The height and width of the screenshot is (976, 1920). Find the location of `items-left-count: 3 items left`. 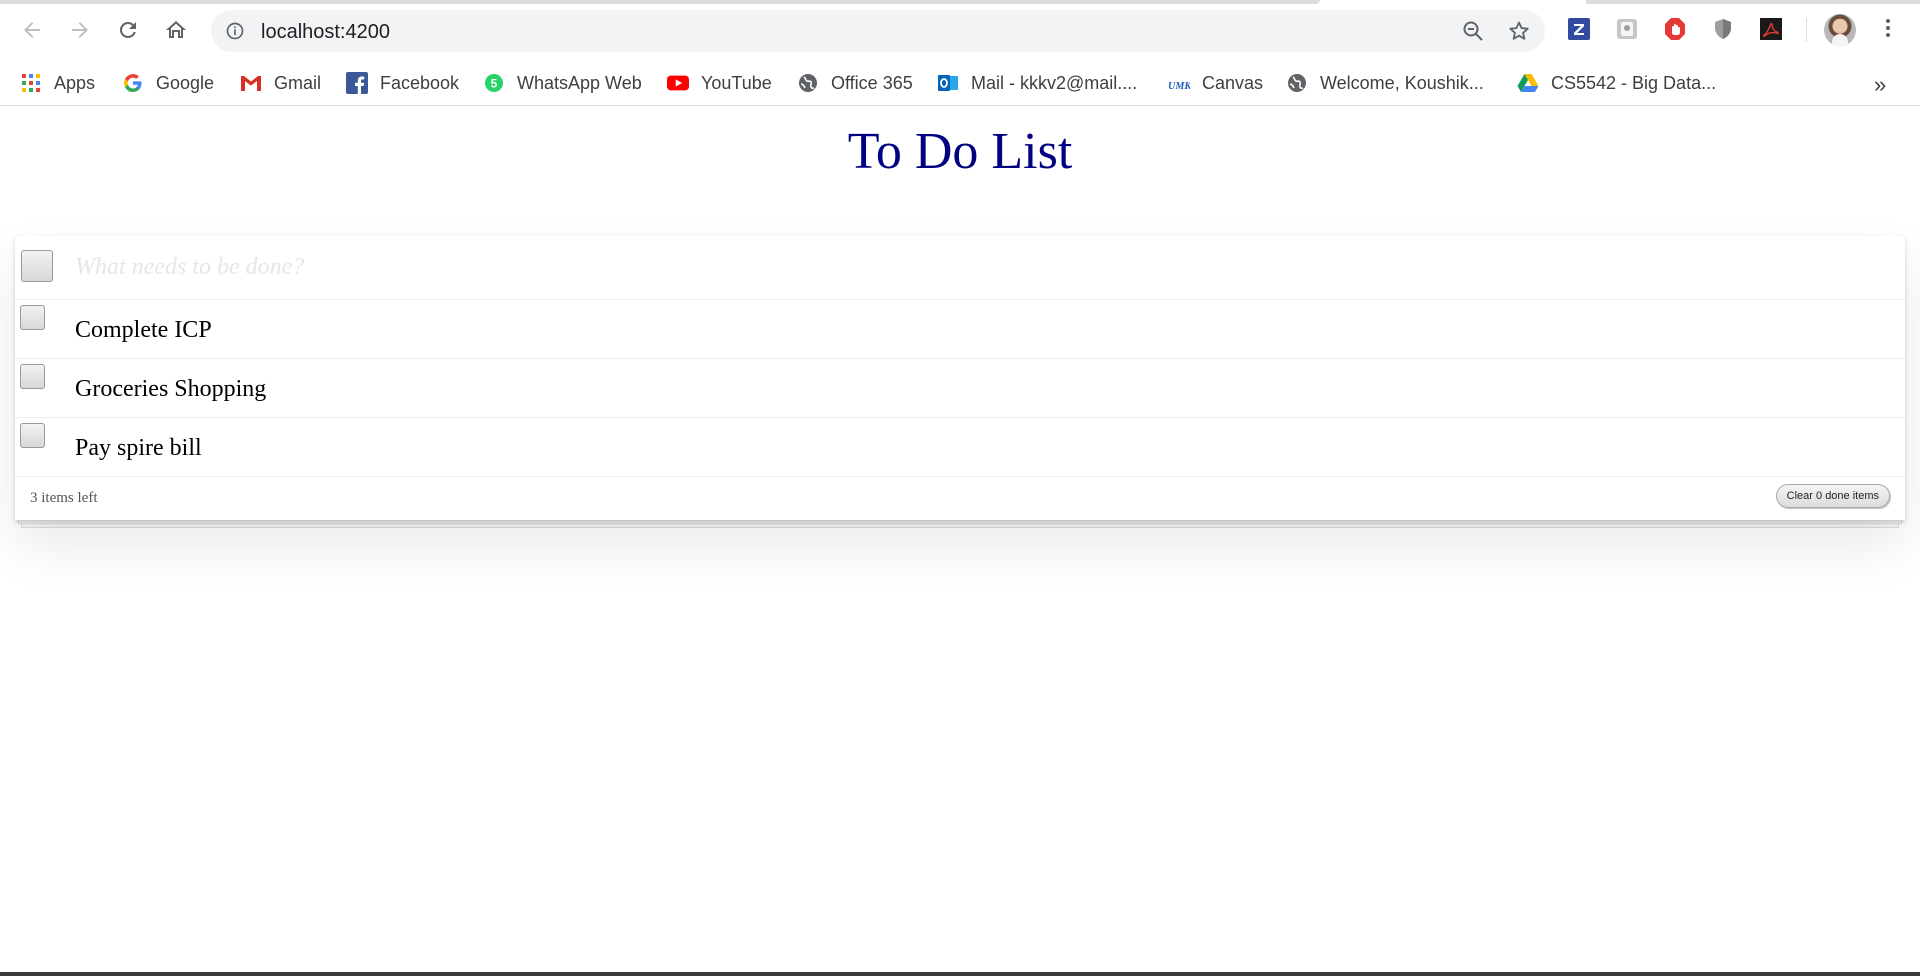

items-left-count: 3 items left is located at coordinates (64, 498).